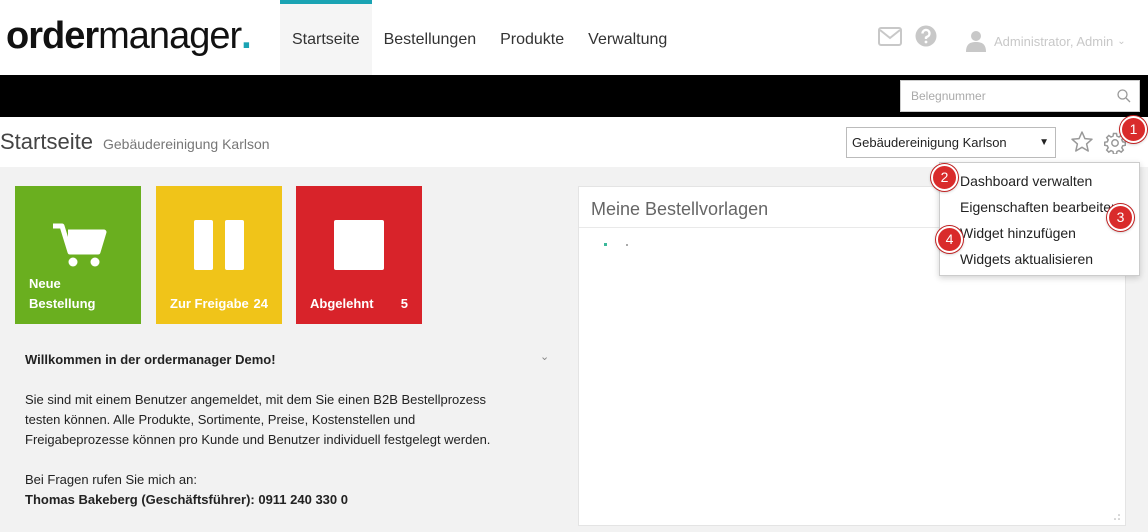 The height and width of the screenshot is (532, 1148). What do you see at coordinates (342, 303) in the screenshot?
I see `tile-label: Abgelehnt` at bounding box center [342, 303].